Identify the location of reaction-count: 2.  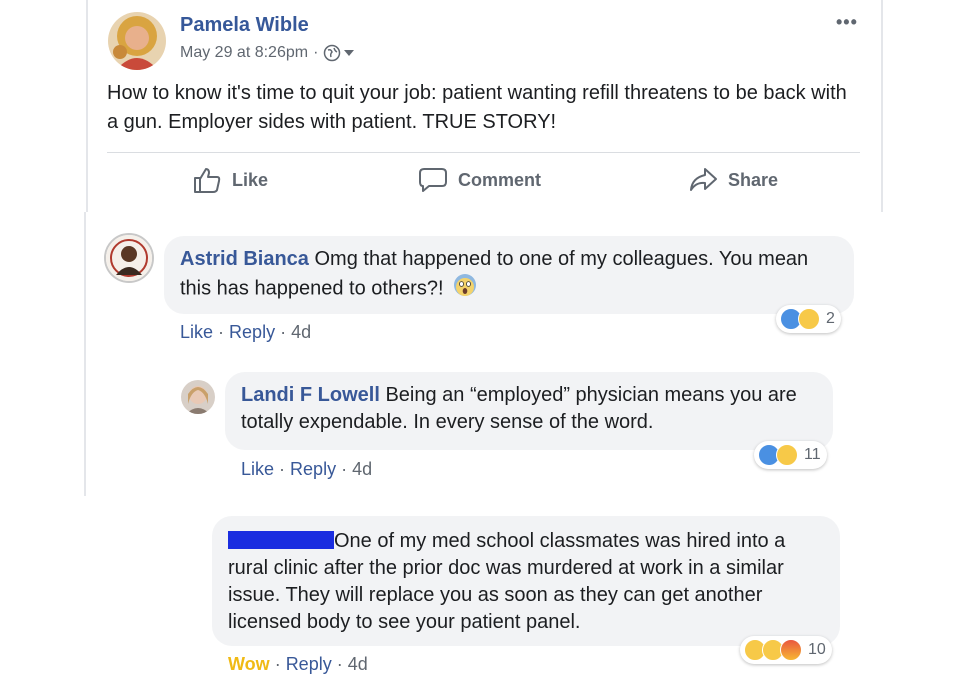
(830, 318).